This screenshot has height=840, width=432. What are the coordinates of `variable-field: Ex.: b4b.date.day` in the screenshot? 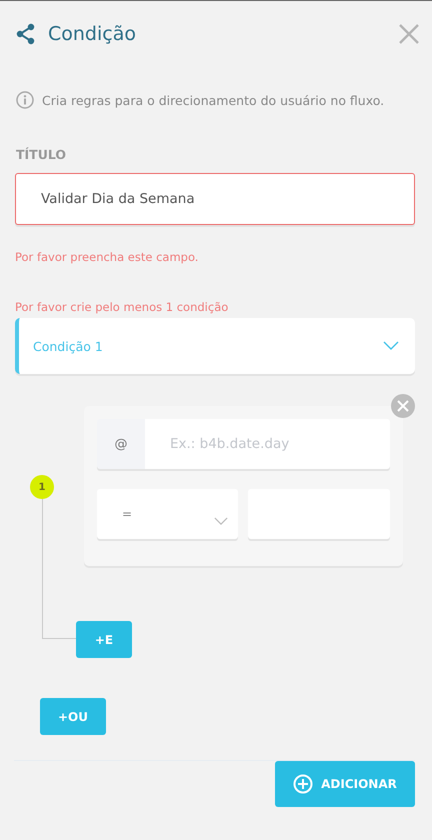 It's located at (267, 444).